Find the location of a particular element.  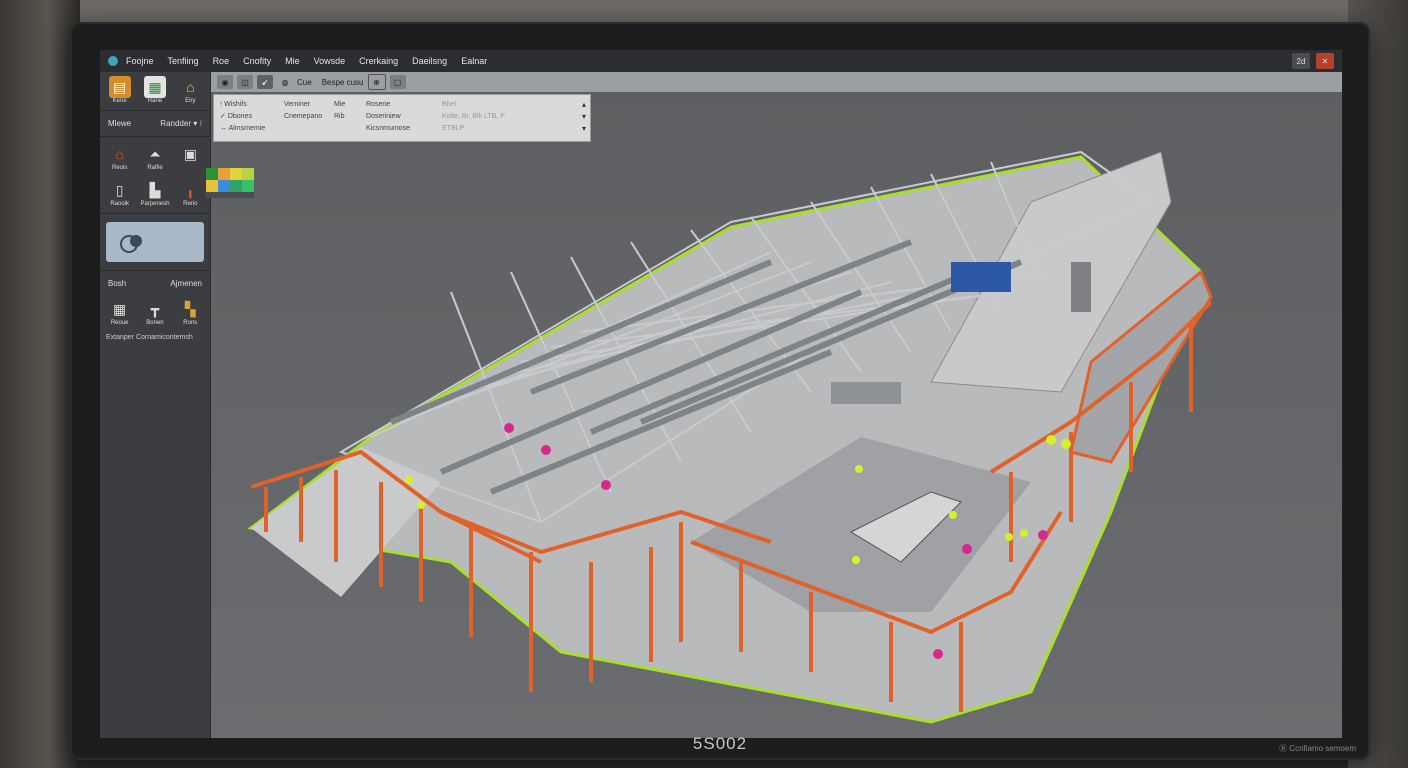

wall-icon: ▙ is located at coordinates (155, 189).